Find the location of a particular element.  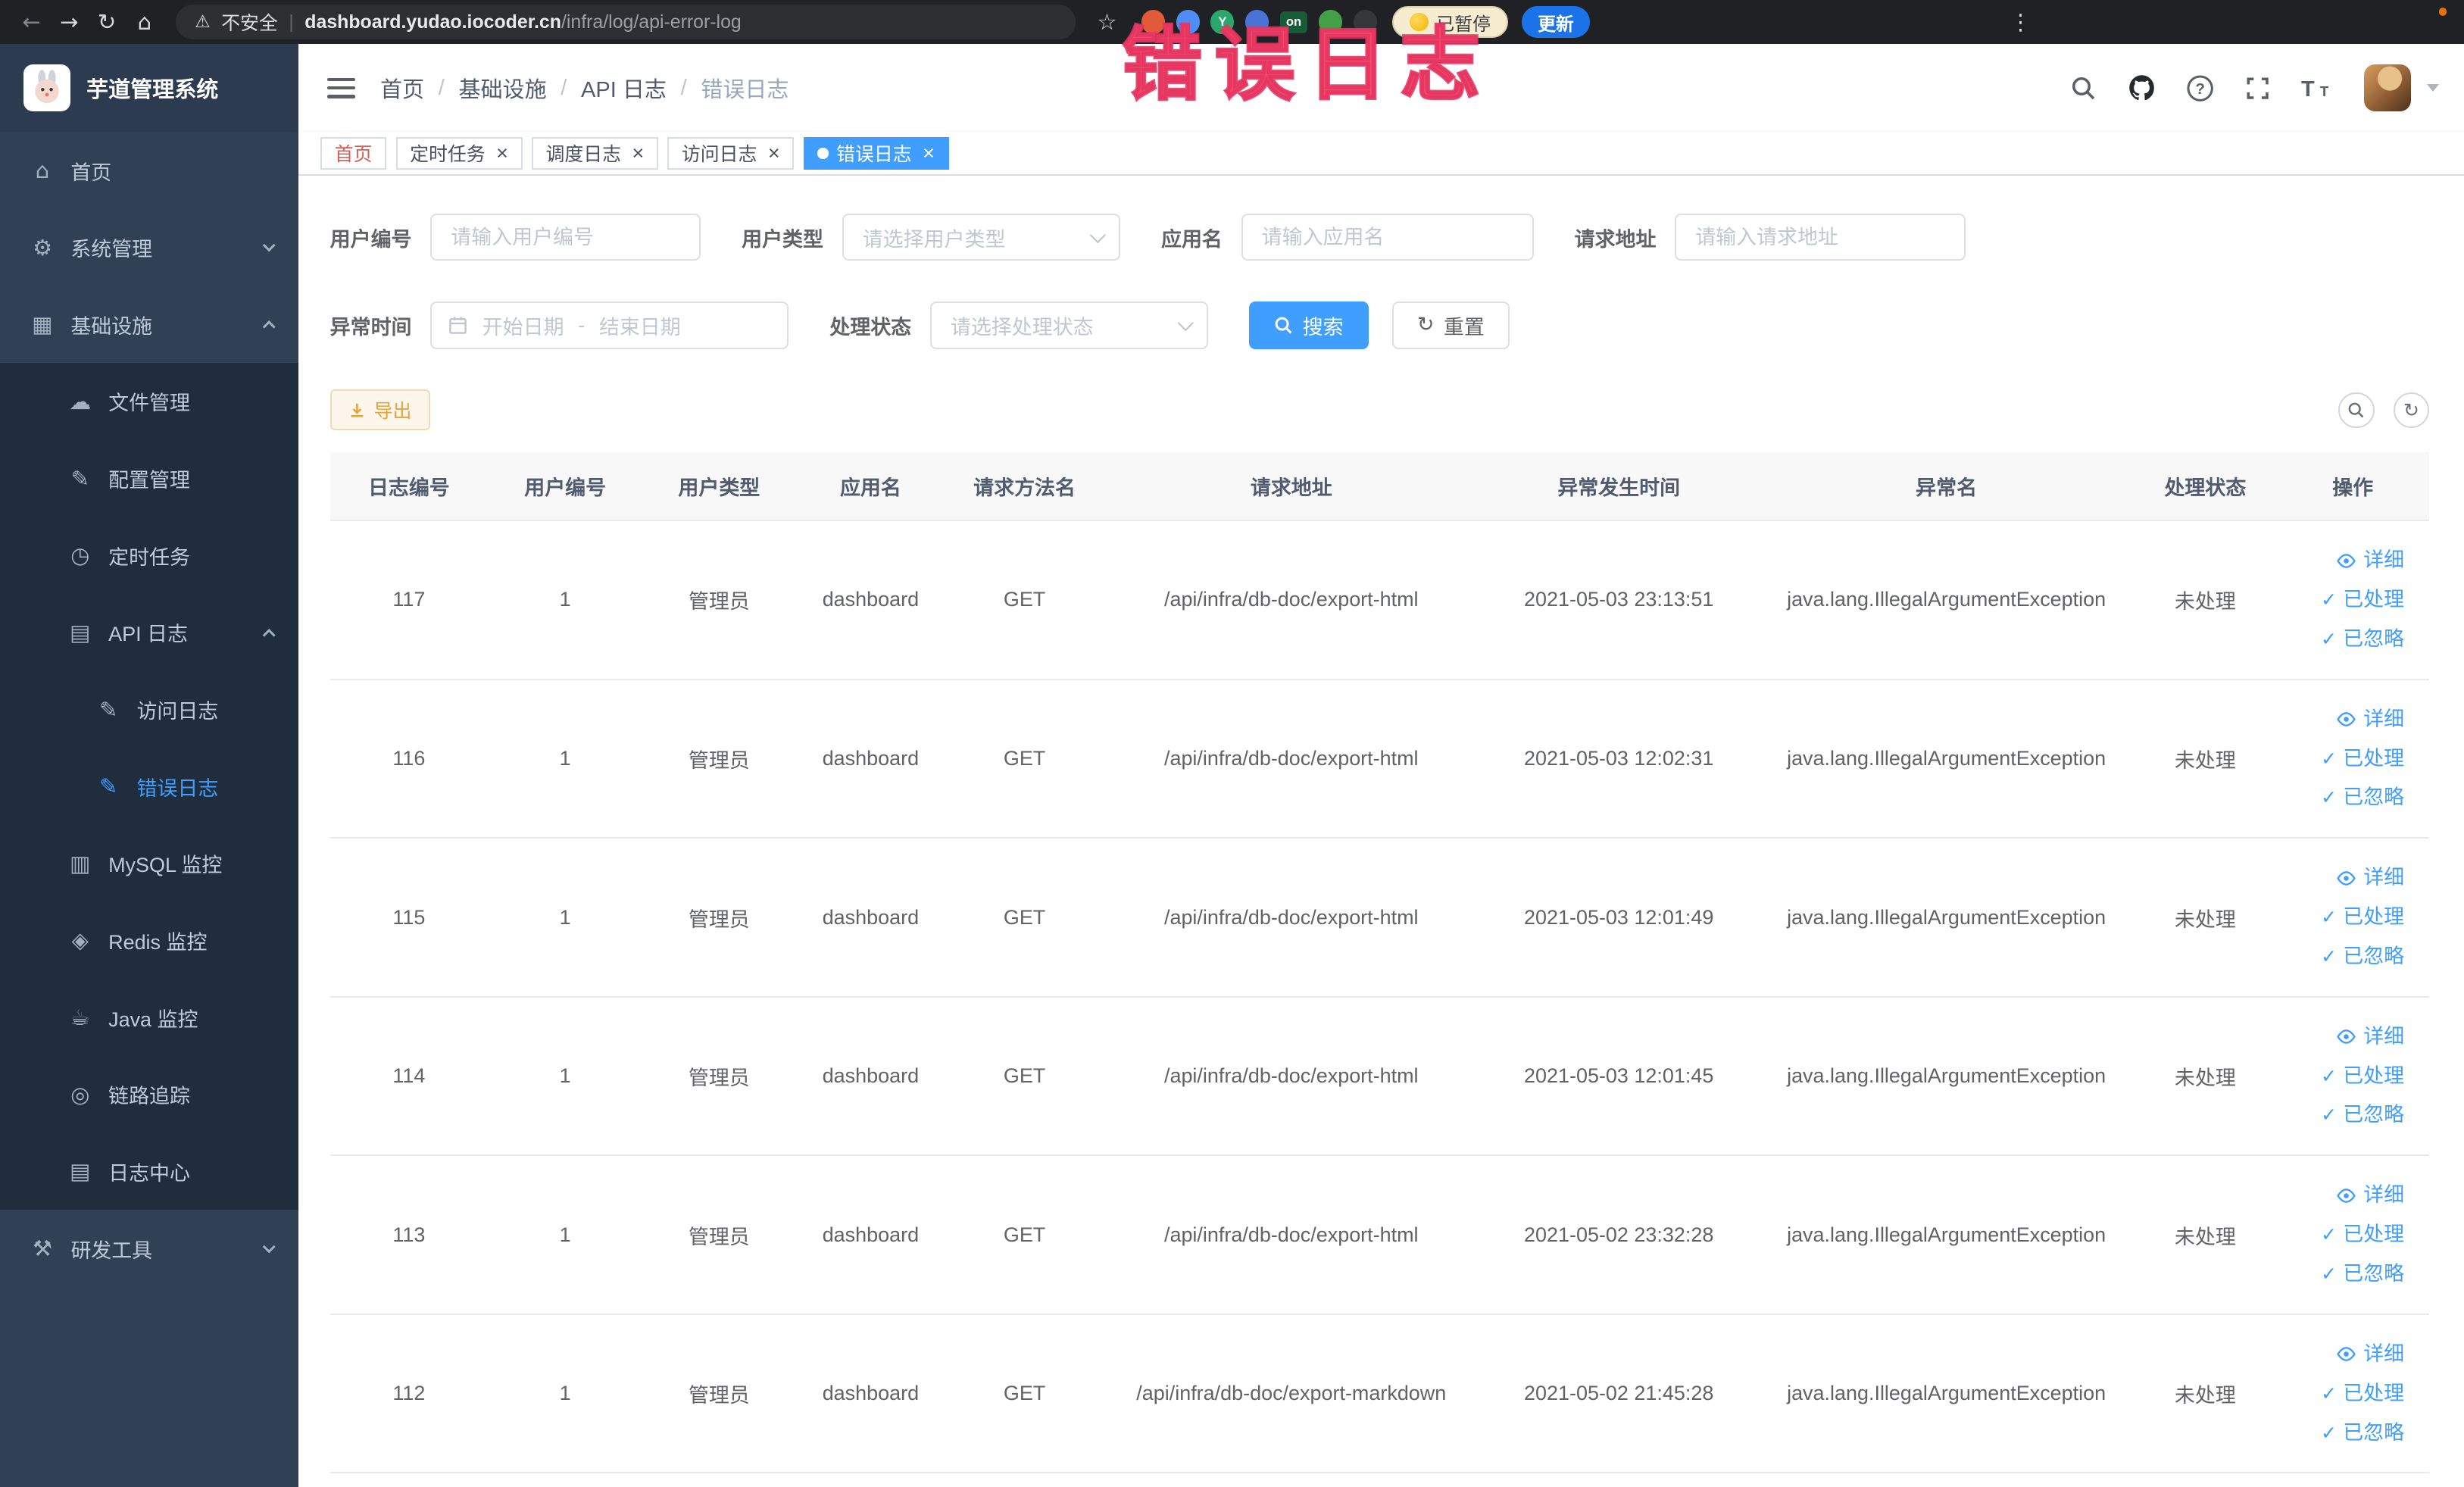

filter-input-request-url is located at coordinates (1820, 237).